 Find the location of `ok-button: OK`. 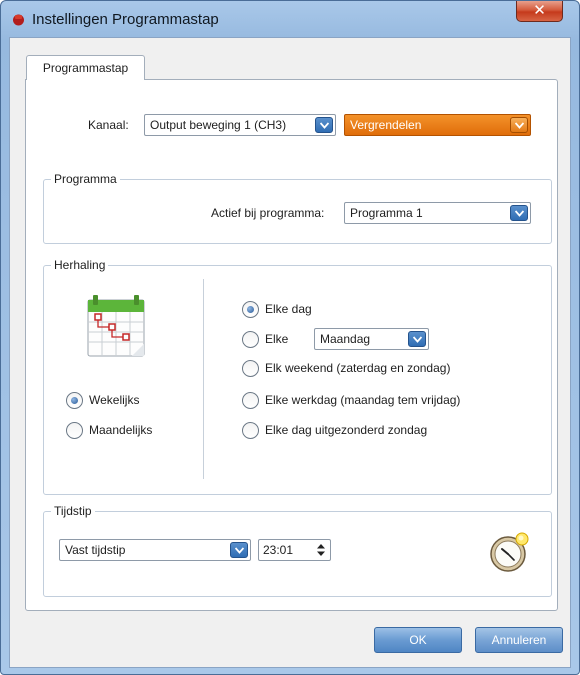

ok-button: OK is located at coordinates (418, 640).